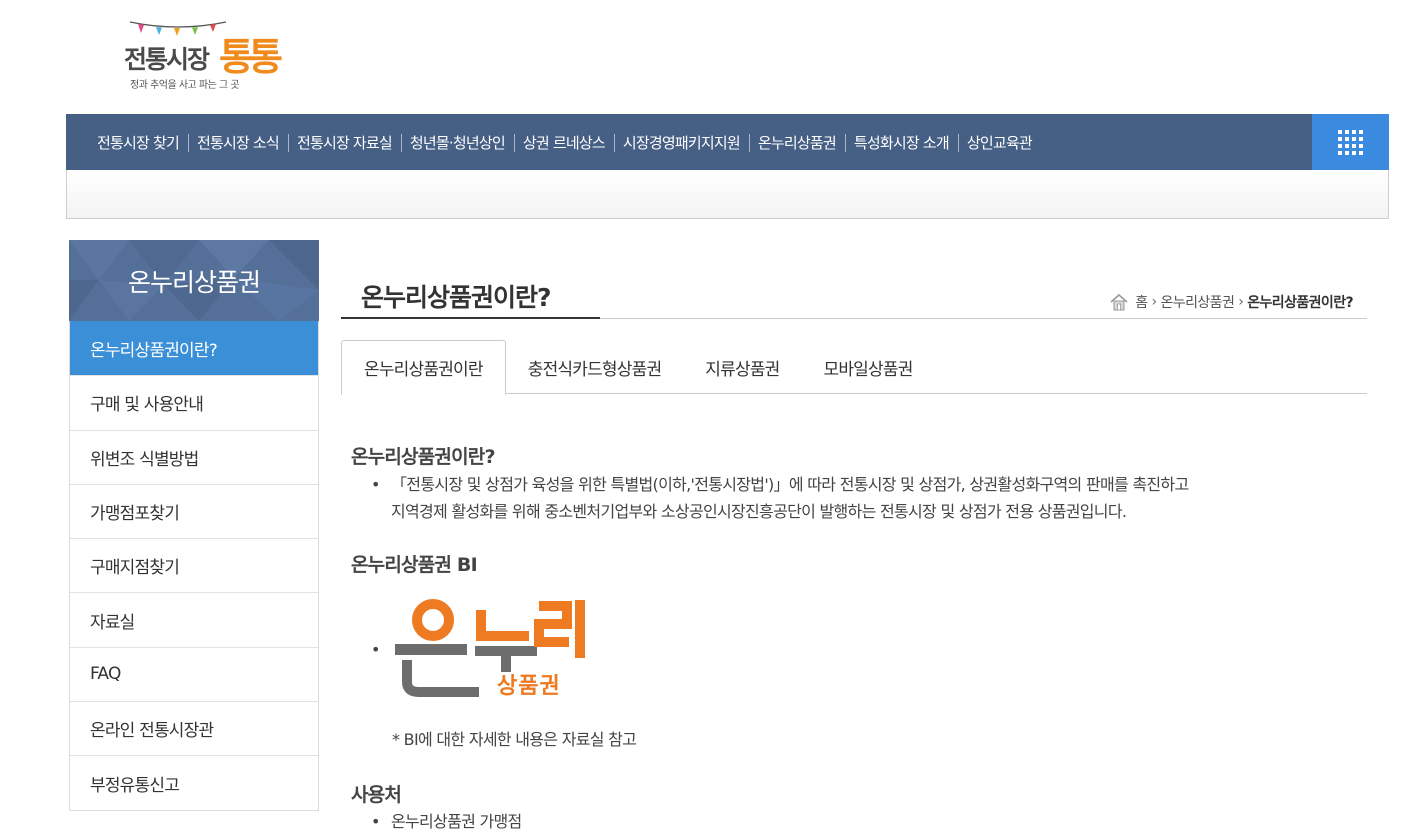  What do you see at coordinates (457, 142) in the screenshot?
I see `gnb-item-youth-mall: 청년몰·청년상인` at bounding box center [457, 142].